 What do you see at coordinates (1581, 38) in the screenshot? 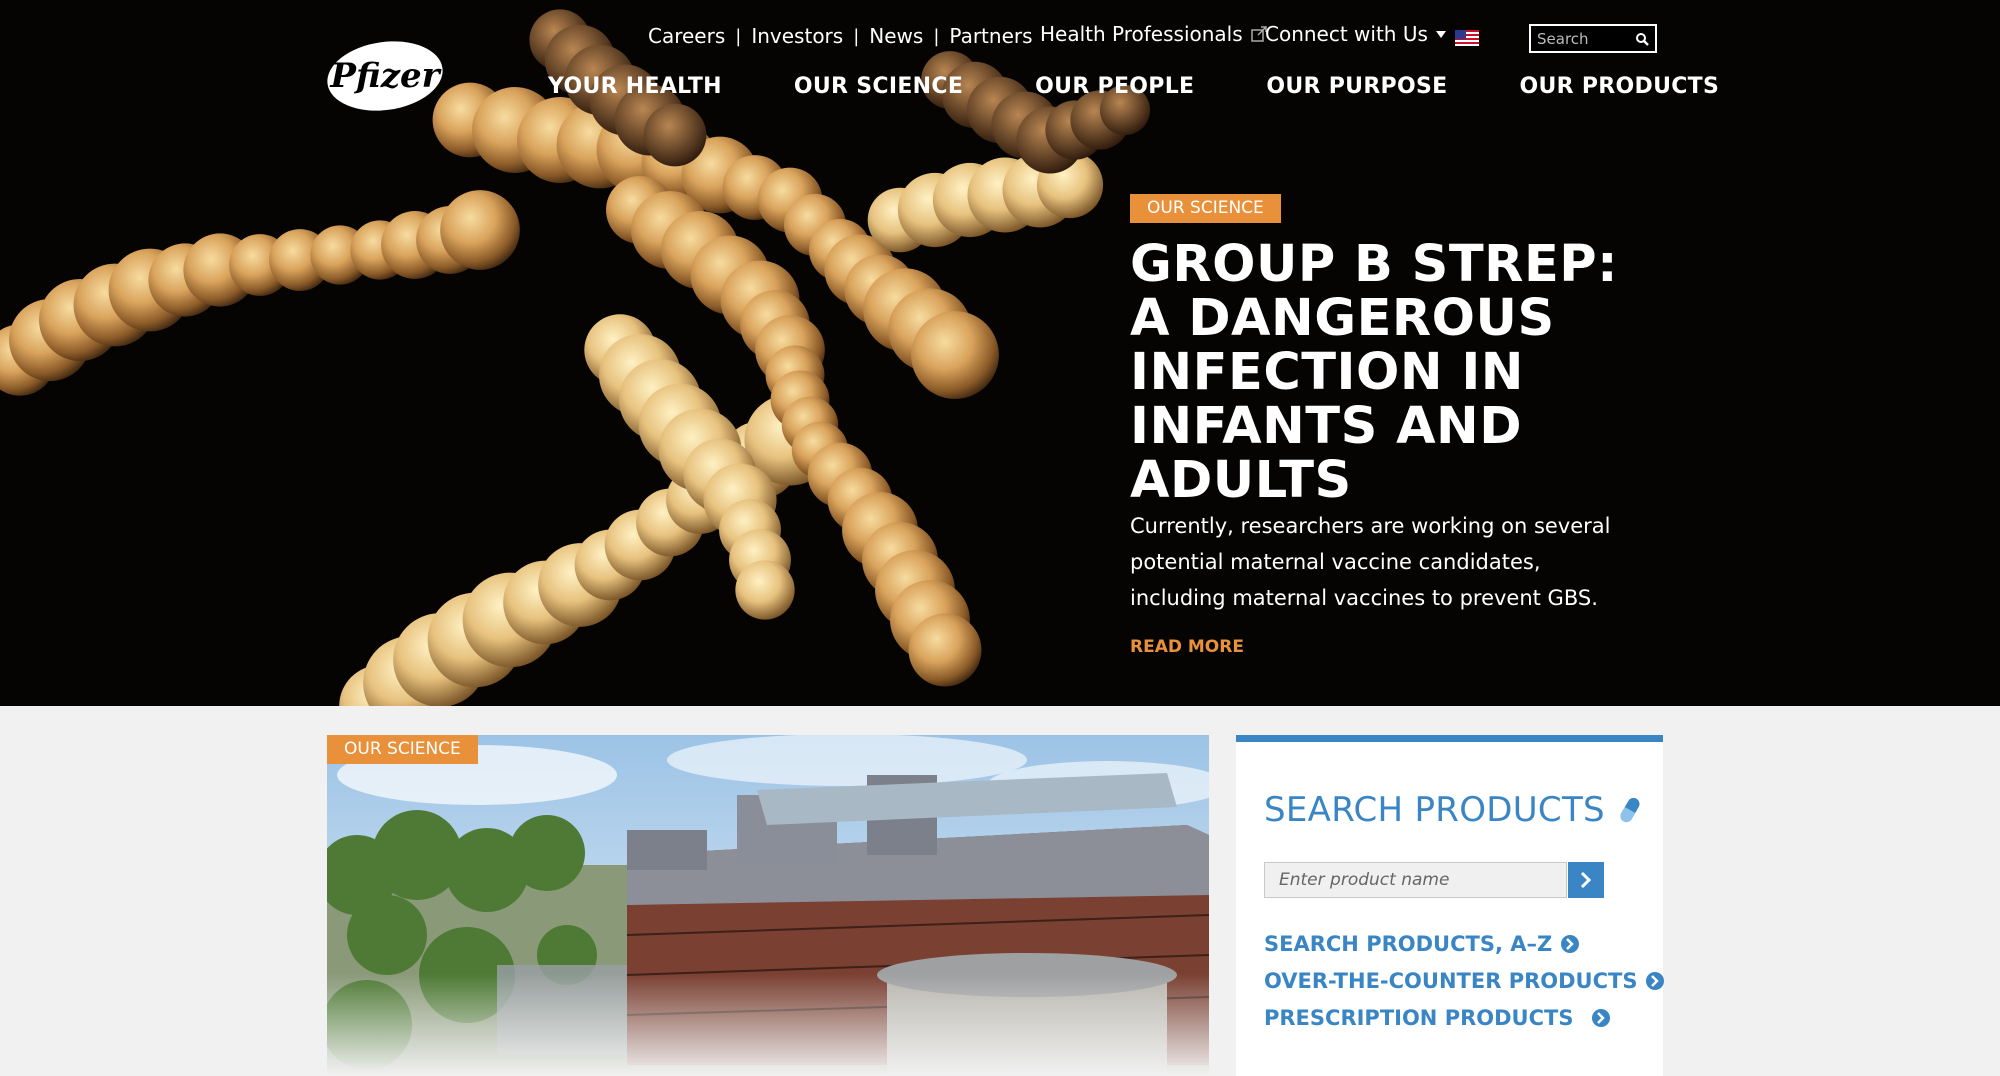
I see `site-search-input` at bounding box center [1581, 38].